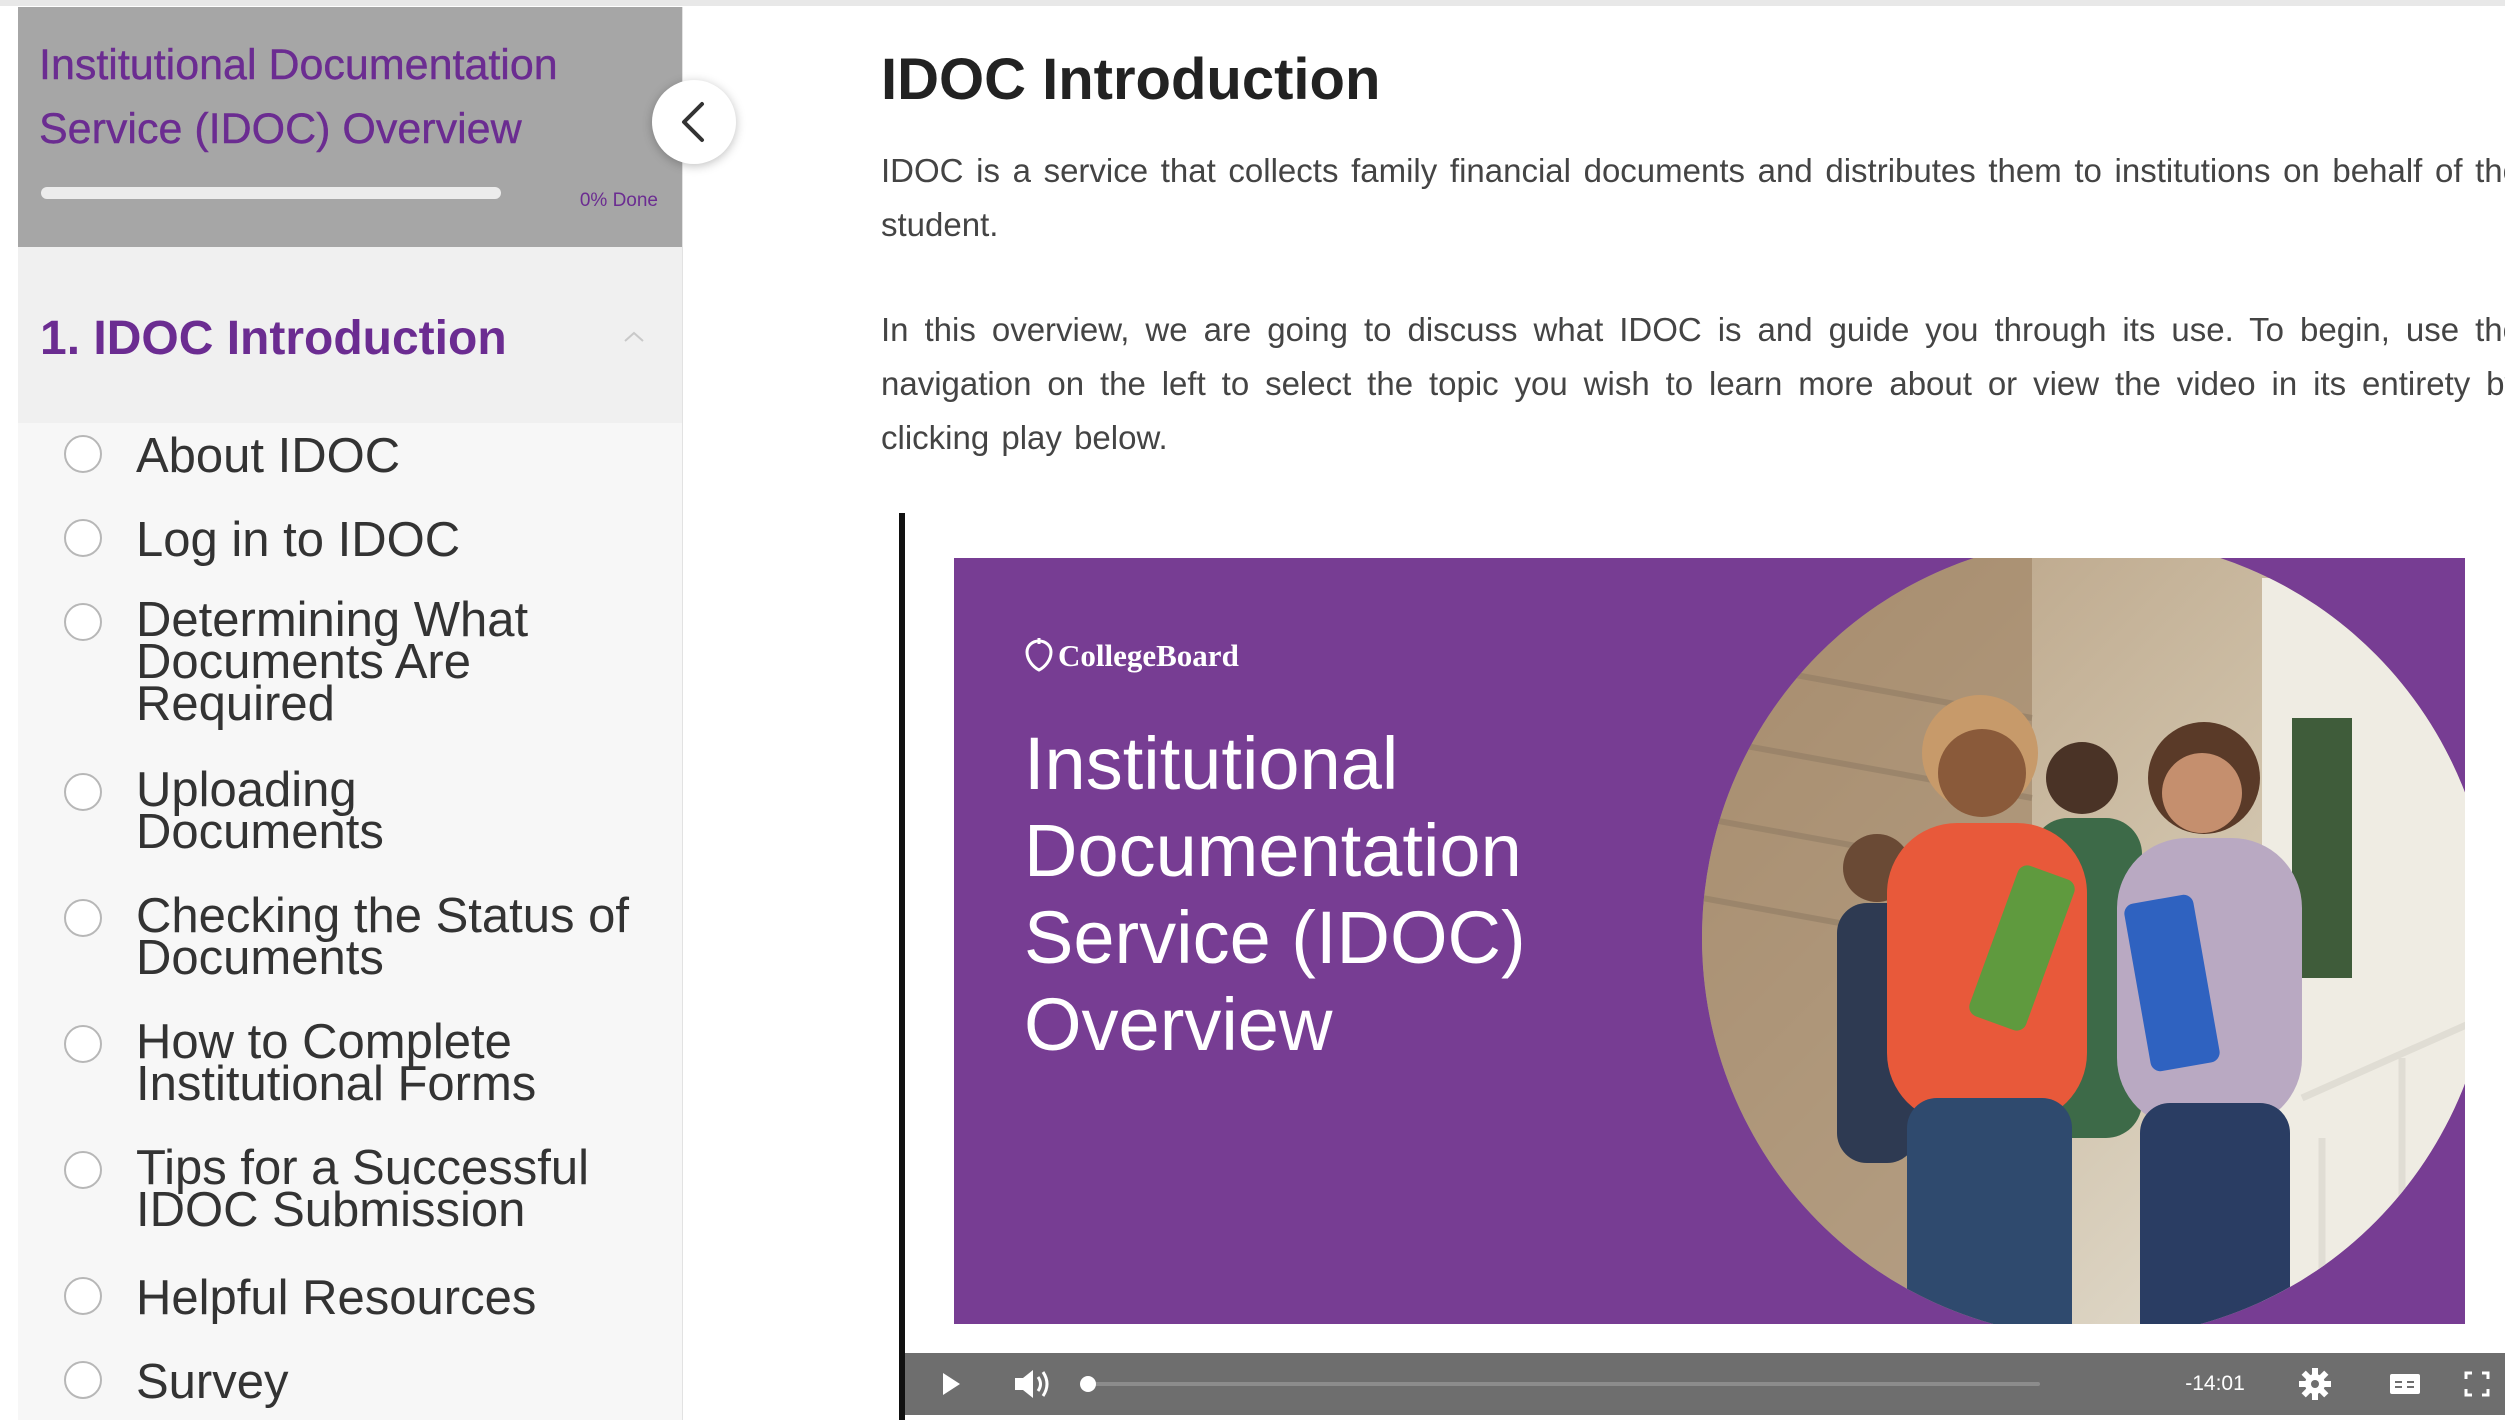 The height and width of the screenshot is (1420, 2505). I want to click on logo-text: CollegeBoard, so click(1148, 655).